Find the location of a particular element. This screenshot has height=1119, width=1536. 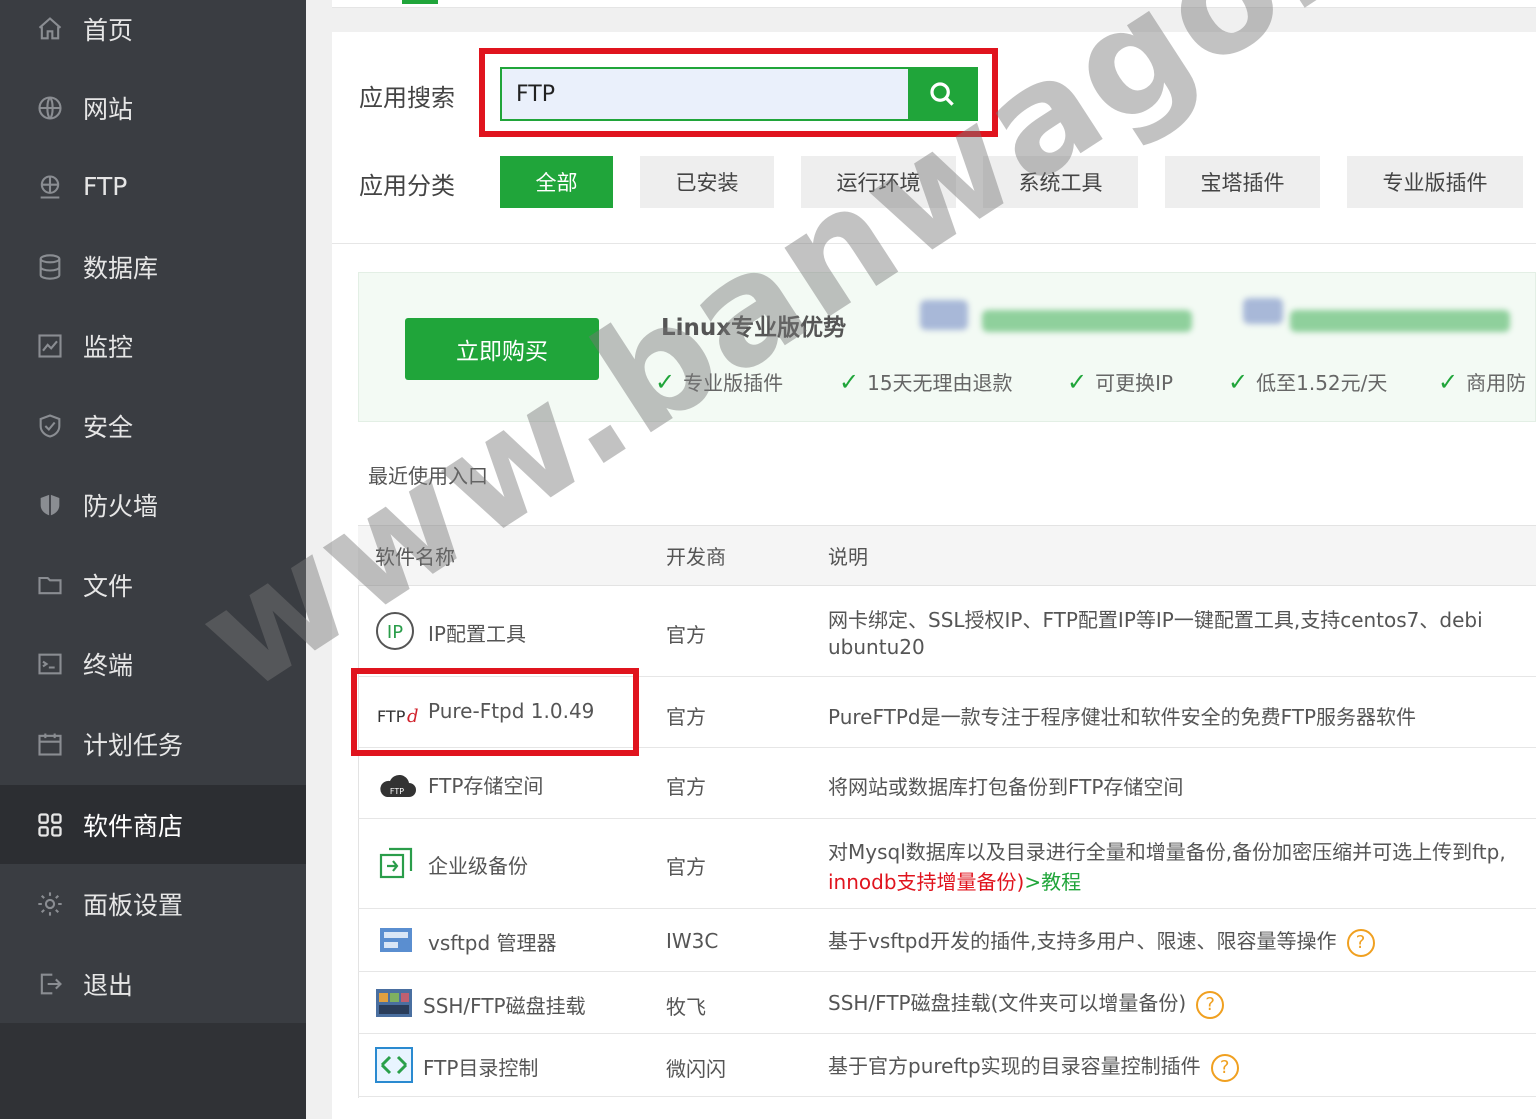

ftpd-logo-icon: FTP d is located at coordinates (398, 714).